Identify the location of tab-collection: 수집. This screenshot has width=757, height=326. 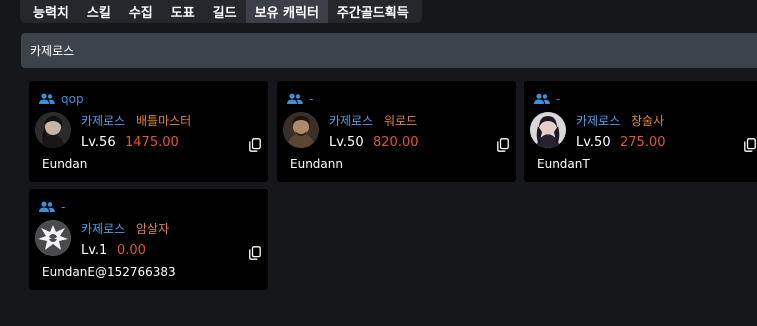
(141, 11).